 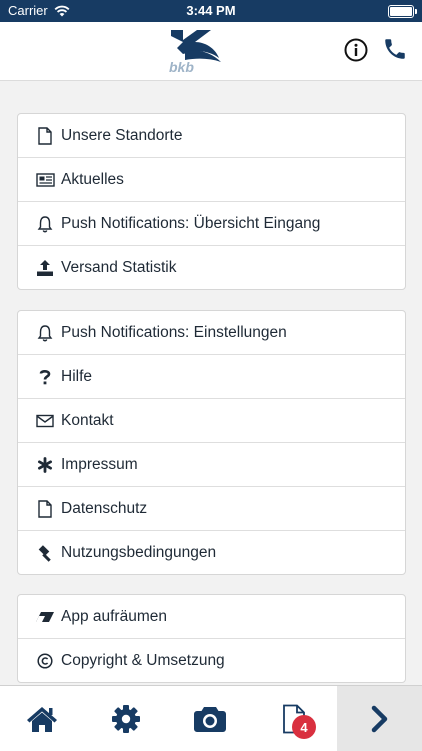 What do you see at coordinates (211, 267) in the screenshot?
I see `menu-item-versand-statistik: Versand Statistik` at bounding box center [211, 267].